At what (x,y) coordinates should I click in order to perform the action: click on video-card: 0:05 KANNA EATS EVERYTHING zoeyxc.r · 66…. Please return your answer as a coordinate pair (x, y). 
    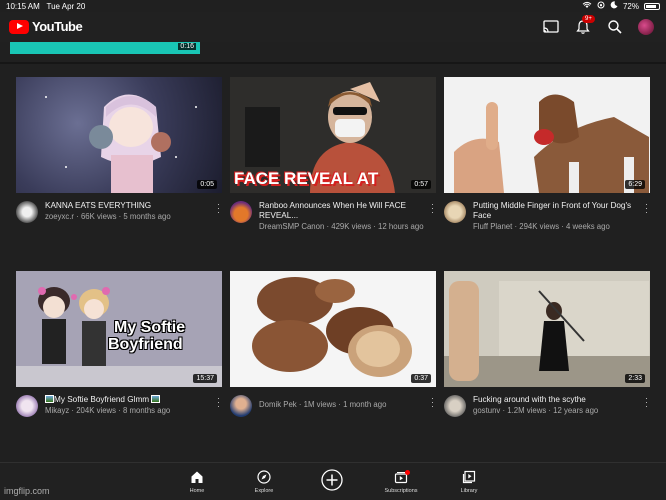
    Looking at the image, I should click on (119, 164).